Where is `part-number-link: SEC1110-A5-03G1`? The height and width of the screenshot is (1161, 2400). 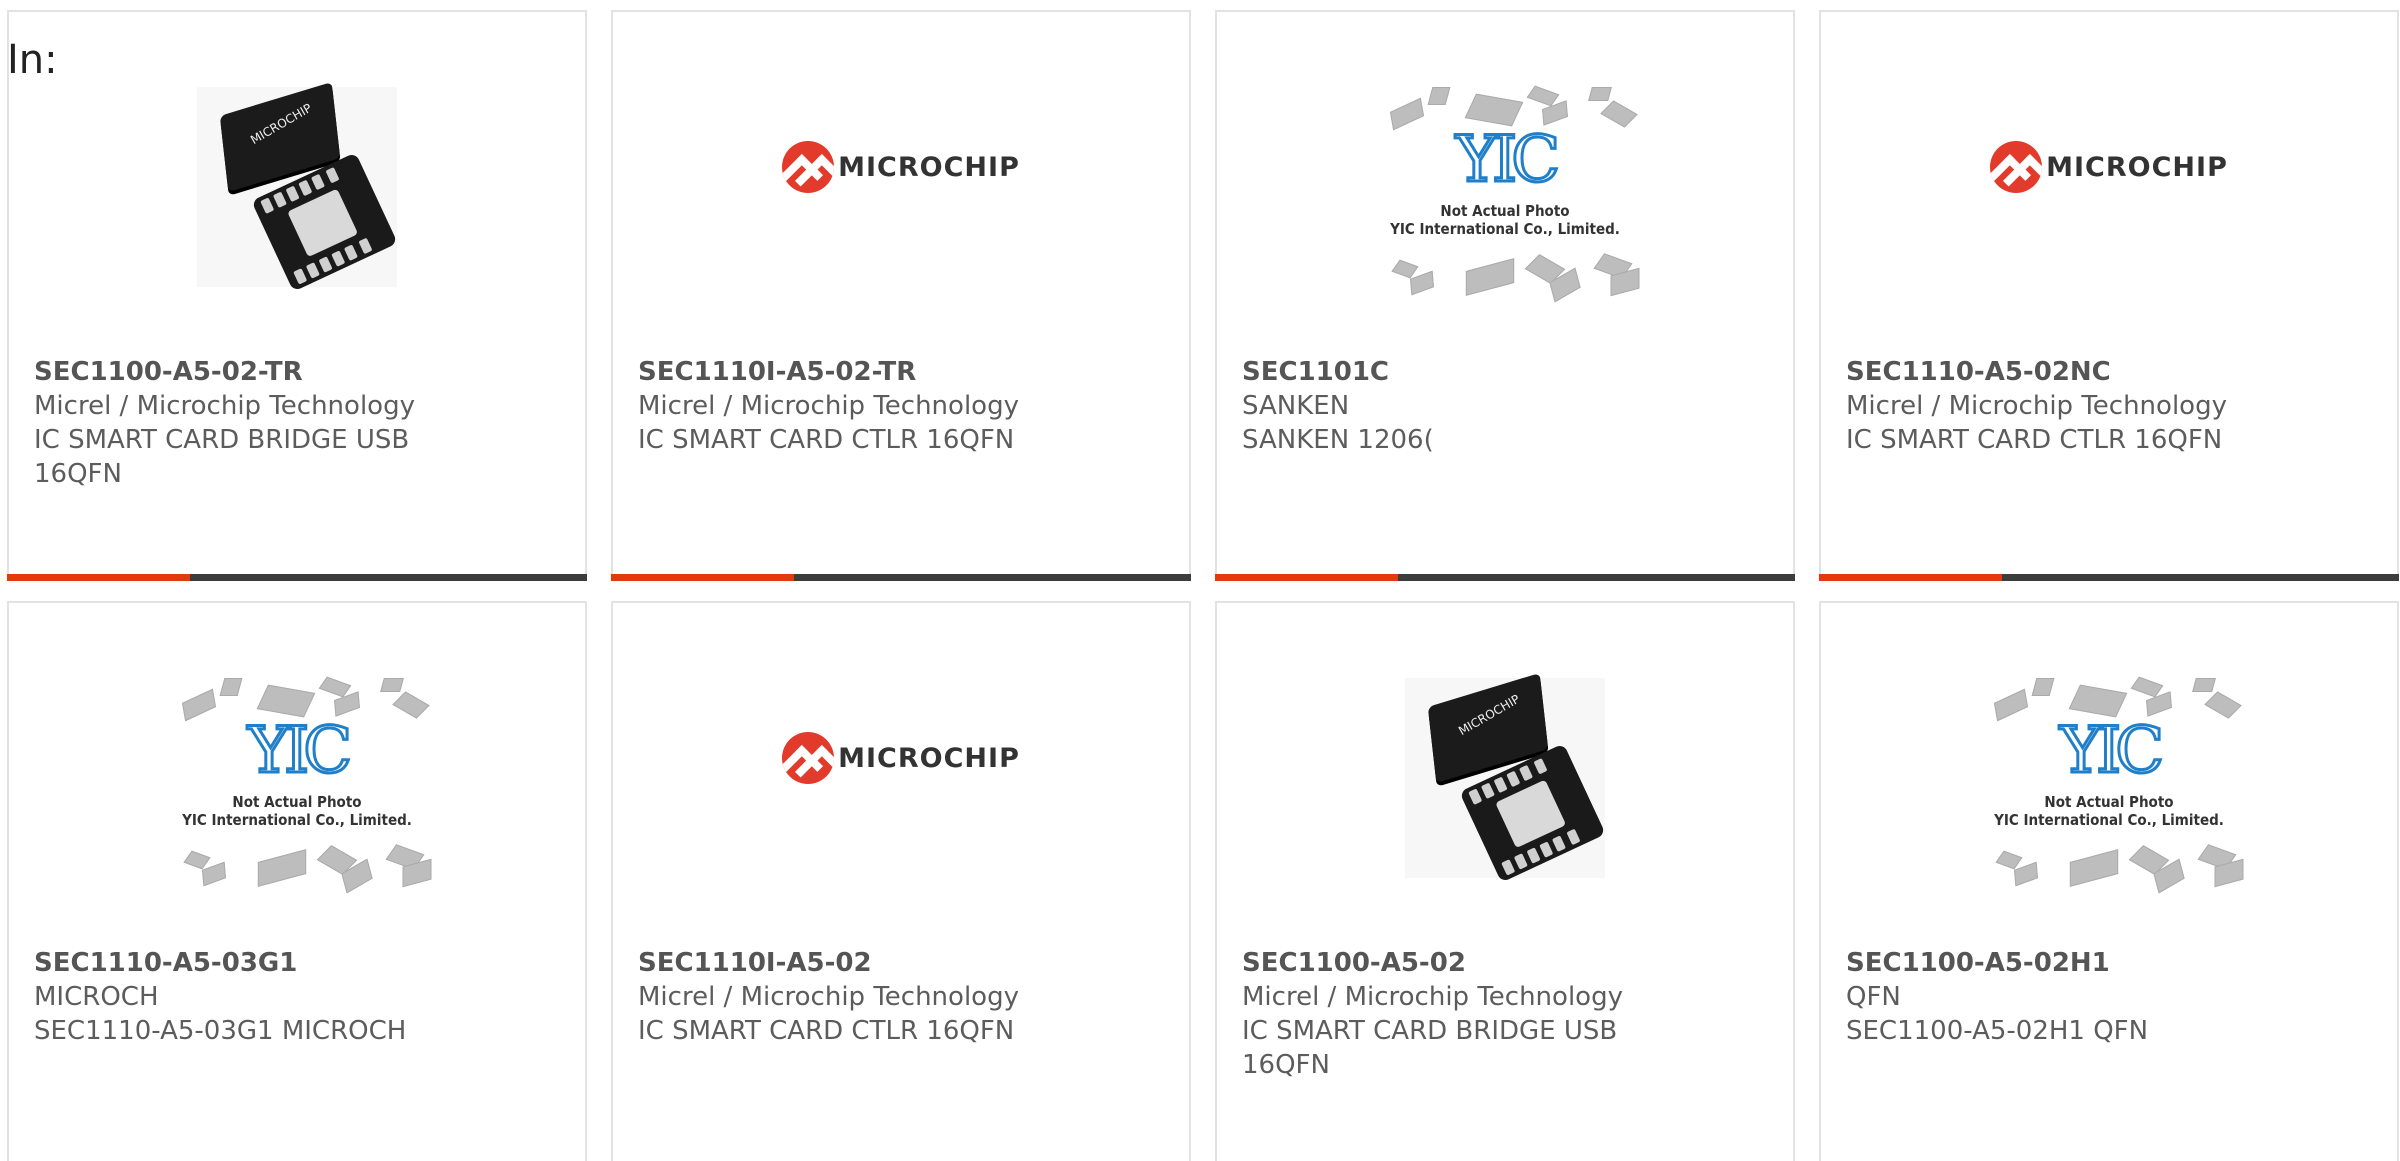
part-number-link: SEC1110-A5-03G1 is located at coordinates (244, 963).